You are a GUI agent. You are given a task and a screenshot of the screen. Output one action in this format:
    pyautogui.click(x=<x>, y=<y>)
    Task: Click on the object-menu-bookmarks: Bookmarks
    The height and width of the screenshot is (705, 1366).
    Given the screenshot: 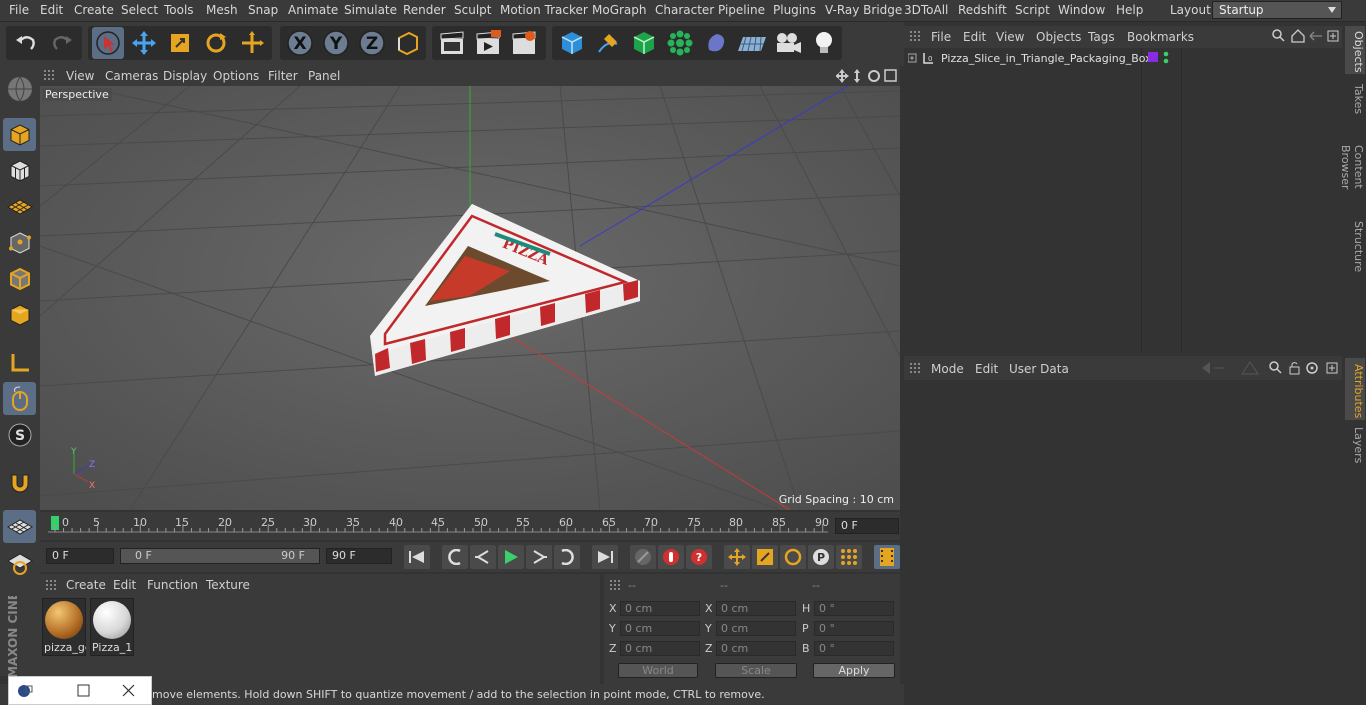 What is the action you would take?
    pyautogui.click(x=1160, y=37)
    